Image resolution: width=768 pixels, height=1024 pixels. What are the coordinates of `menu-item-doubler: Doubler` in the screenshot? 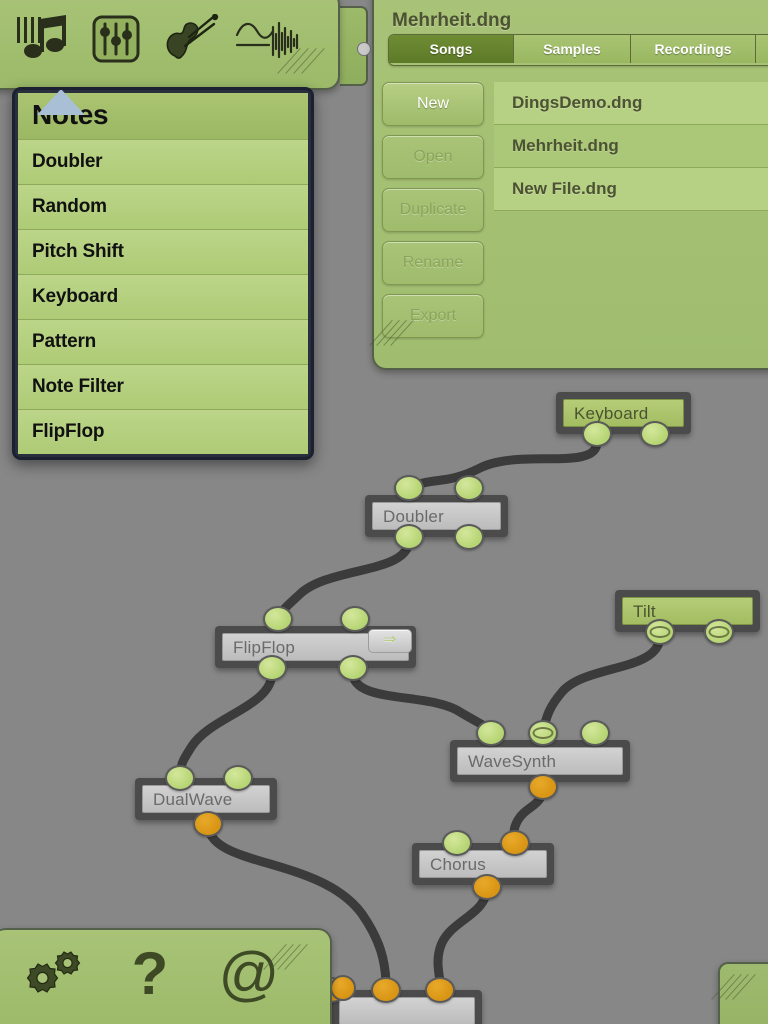 It's located at (163, 161).